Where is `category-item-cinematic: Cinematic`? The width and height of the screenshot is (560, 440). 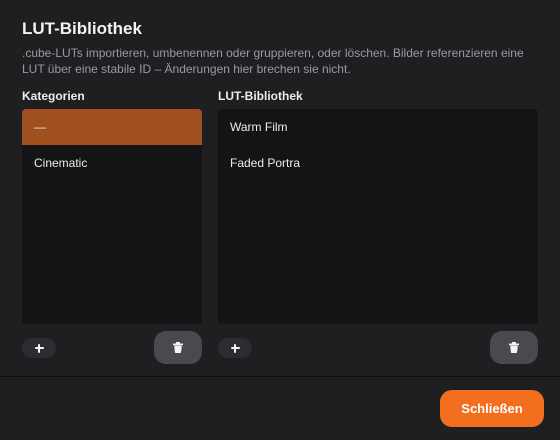 category-item-cinematic: Cinematic is located at coordinates (112, 163).